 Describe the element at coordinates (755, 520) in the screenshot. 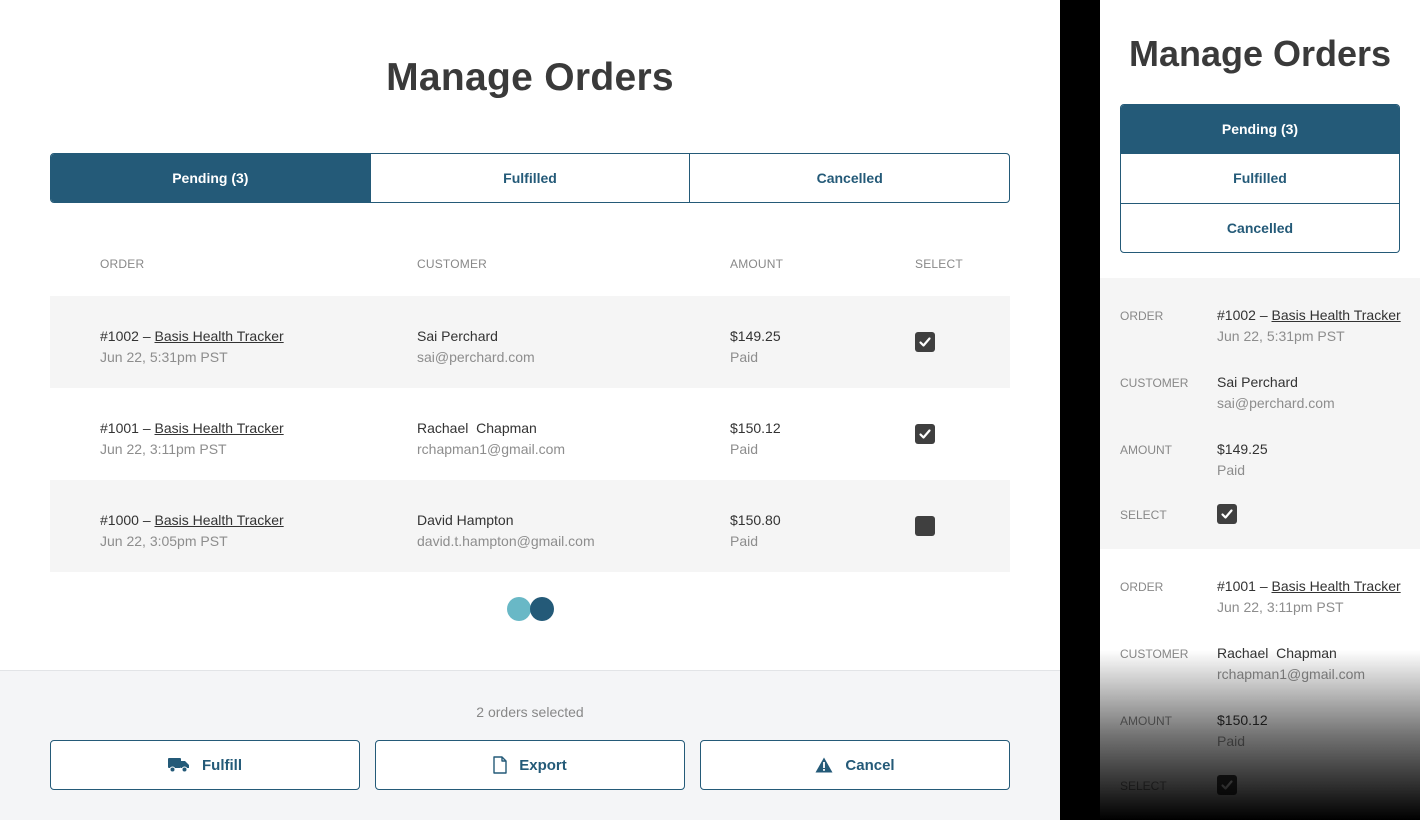

I see `order-amount: $150.80` at that location.